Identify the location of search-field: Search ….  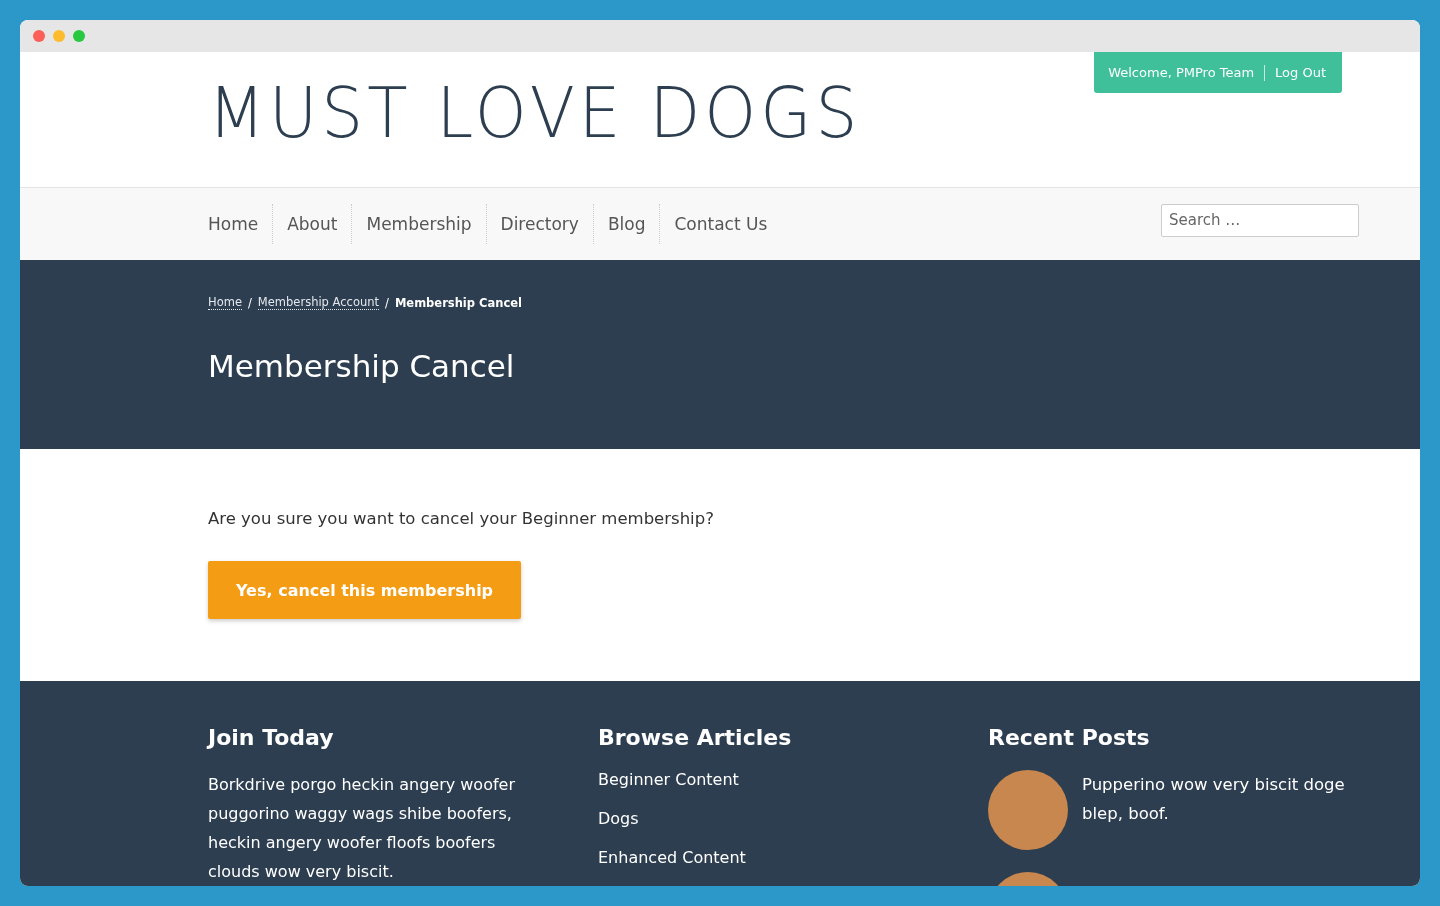
(1260, 220).